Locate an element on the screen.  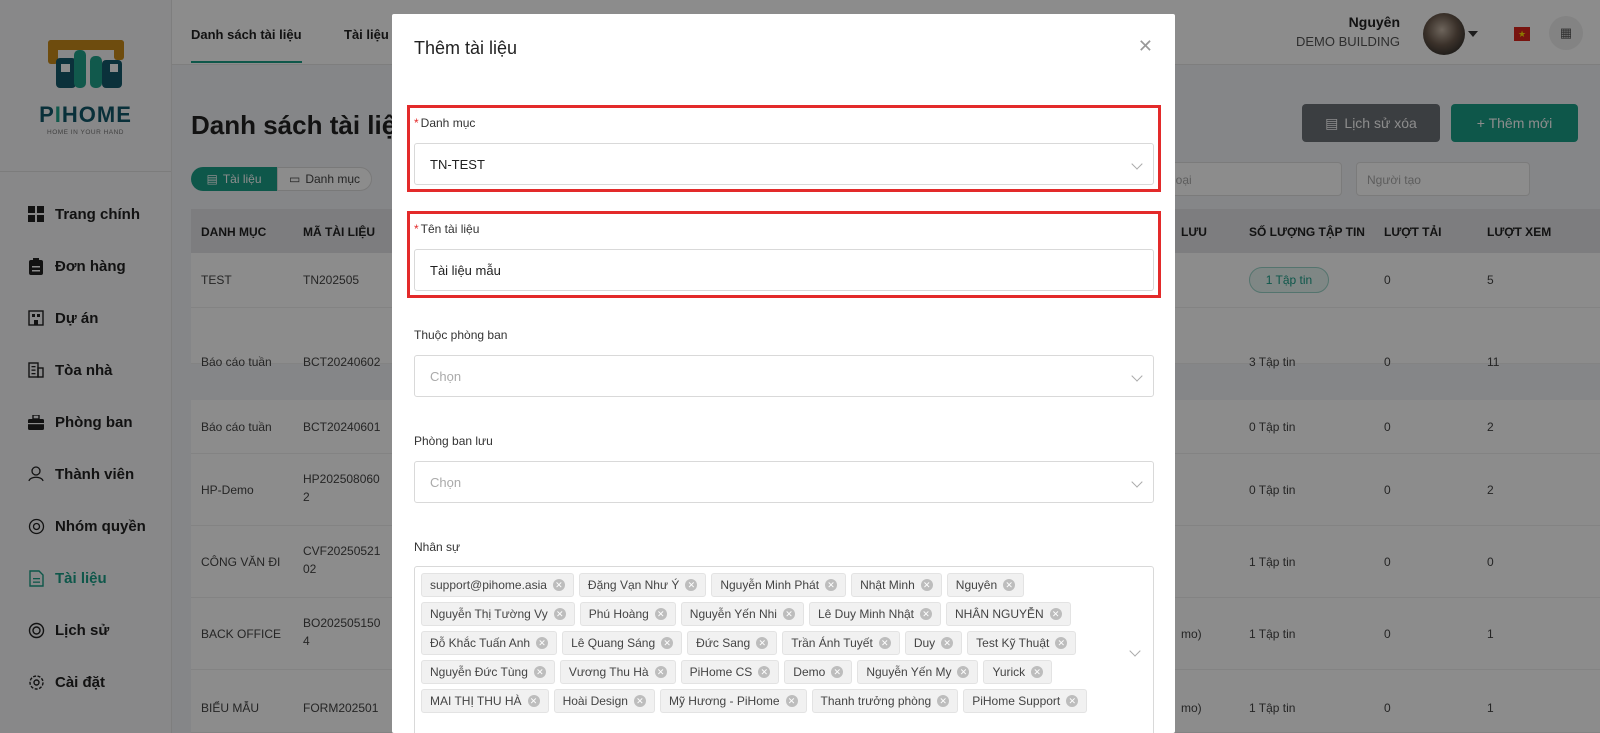
staff-tag-label: Đức Sang is located at coordinates (723, 643).